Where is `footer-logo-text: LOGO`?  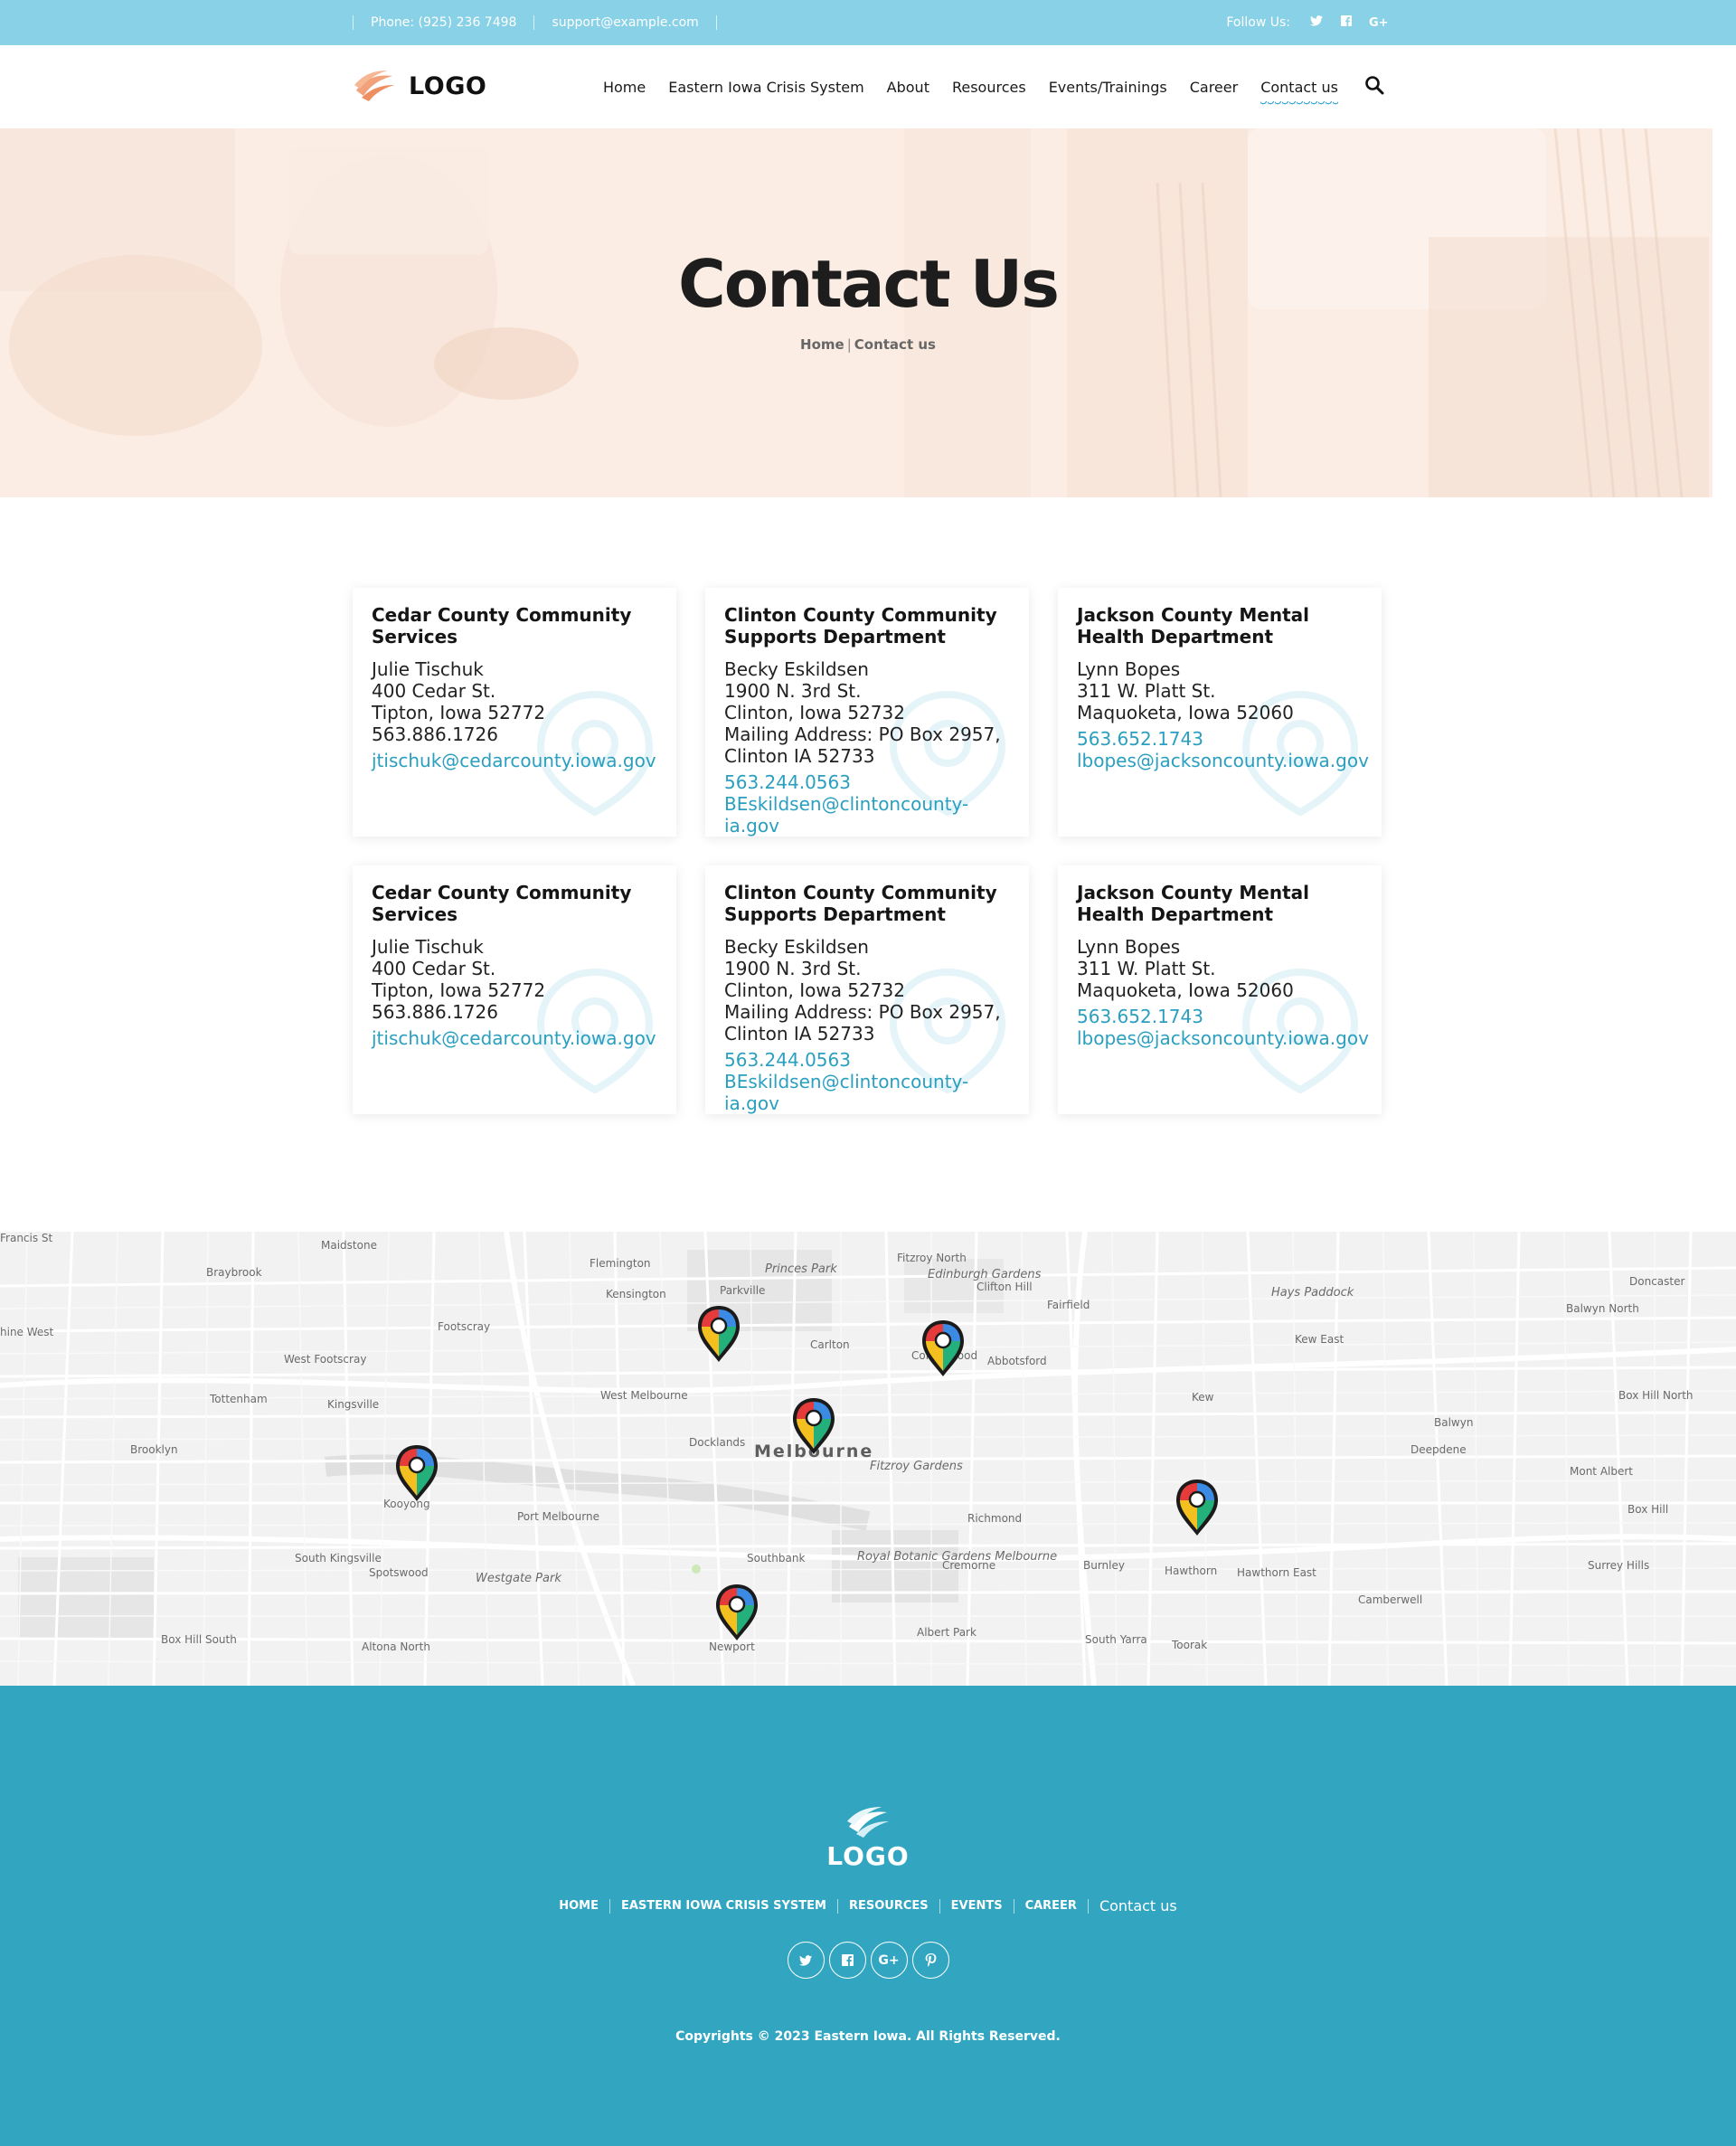
footer-logo-text: LOGO is located at coordinates (868, 1856).